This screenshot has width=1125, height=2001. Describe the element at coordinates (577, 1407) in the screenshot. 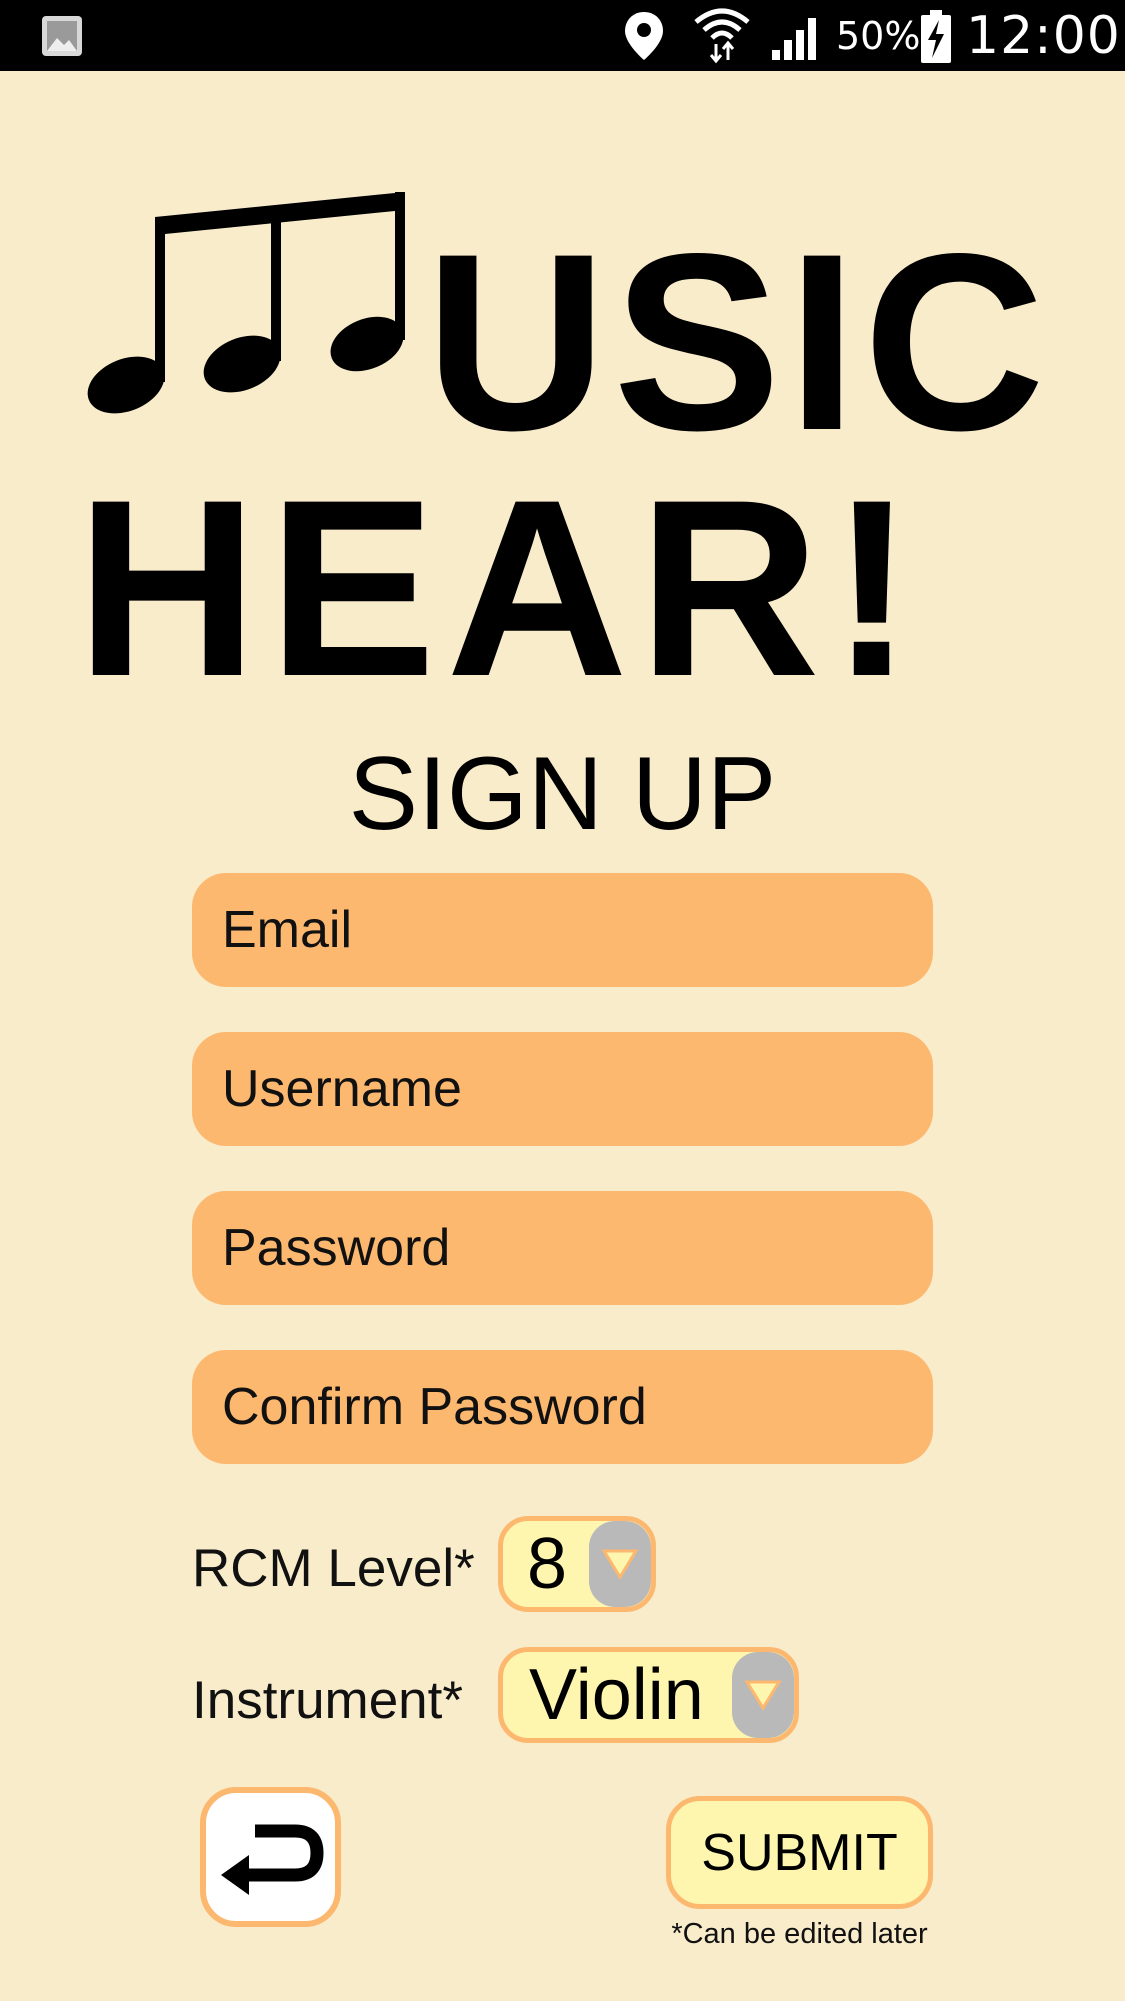

I see `confirm-password-input` at that location.